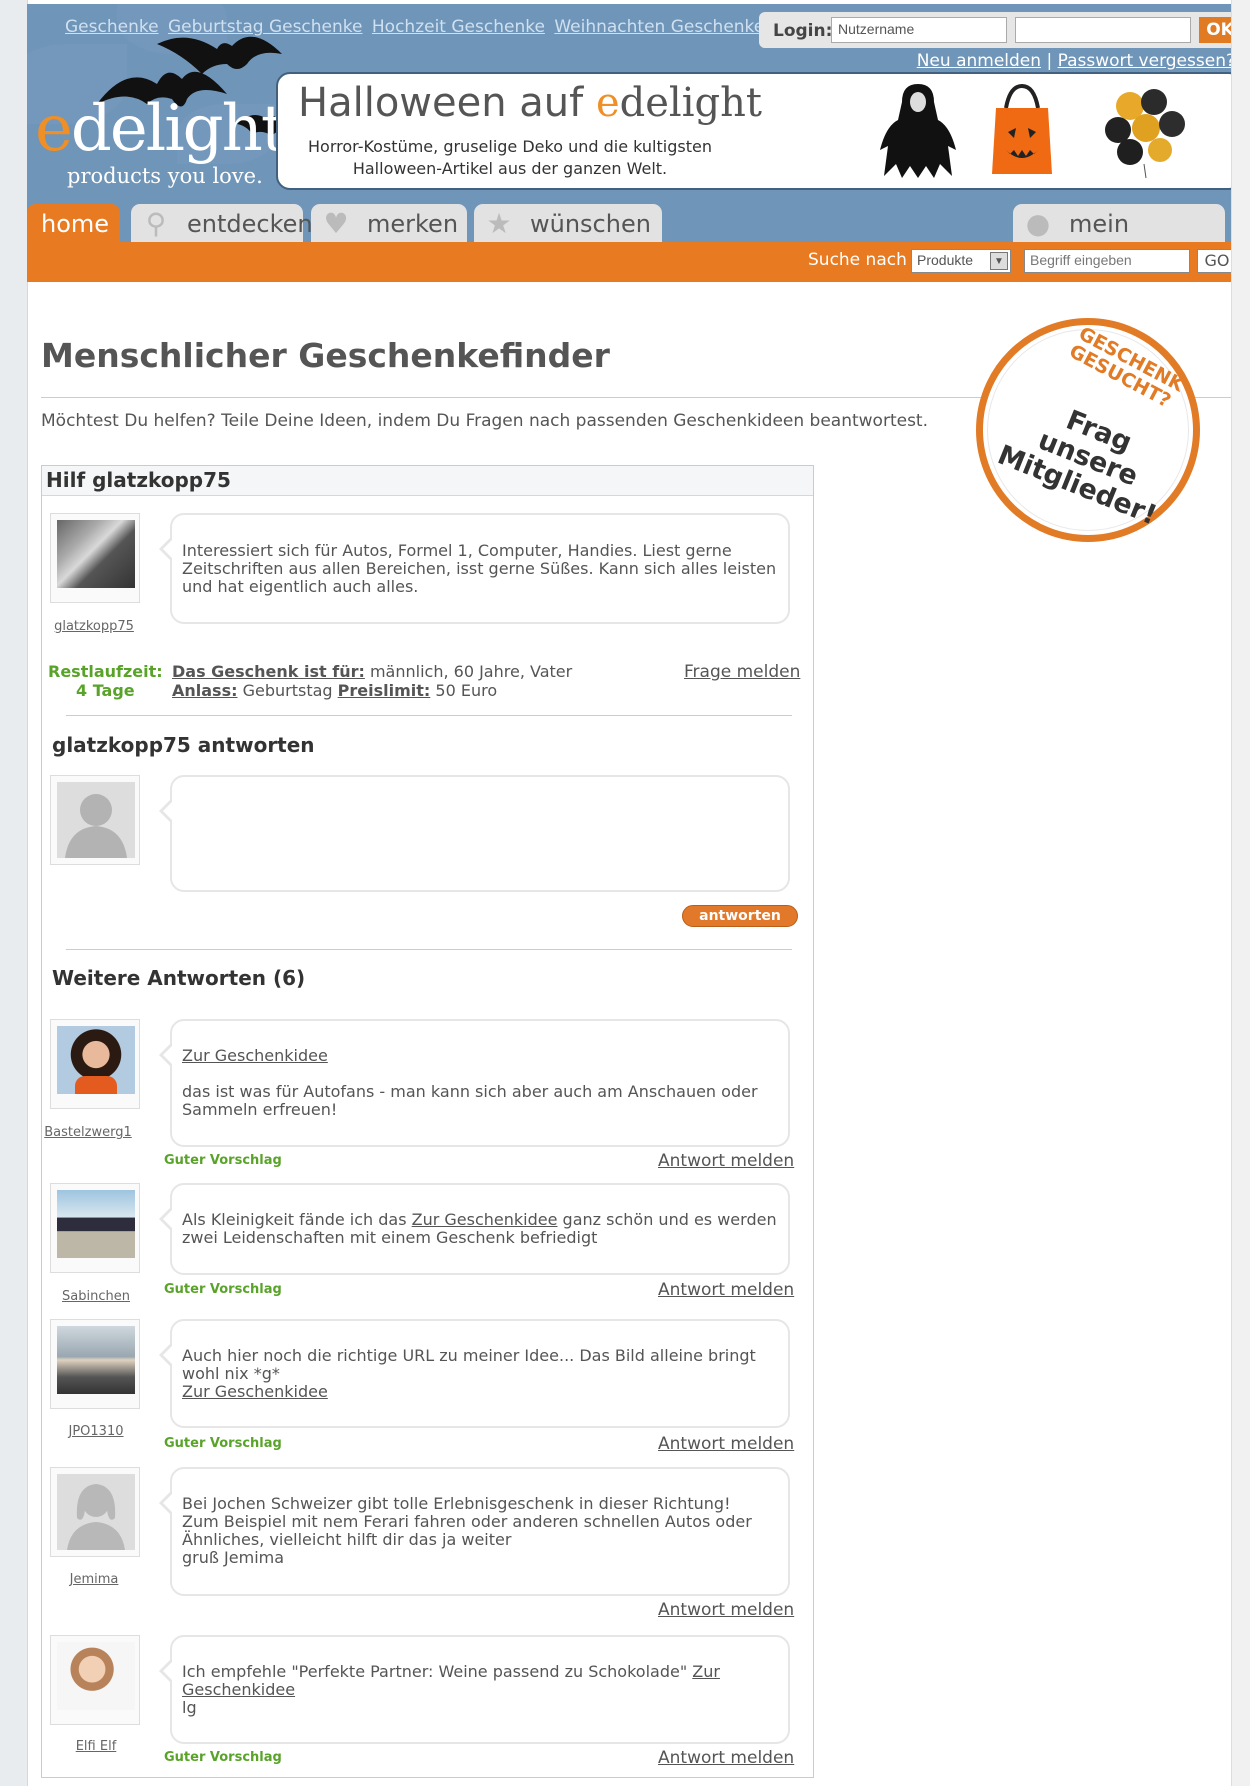 The image size is (1250, 1786). What do you see at coordinates (466, 690) in the screenshot?
I see `limit-value: 50 Euro` at bounding box center [466, 690].